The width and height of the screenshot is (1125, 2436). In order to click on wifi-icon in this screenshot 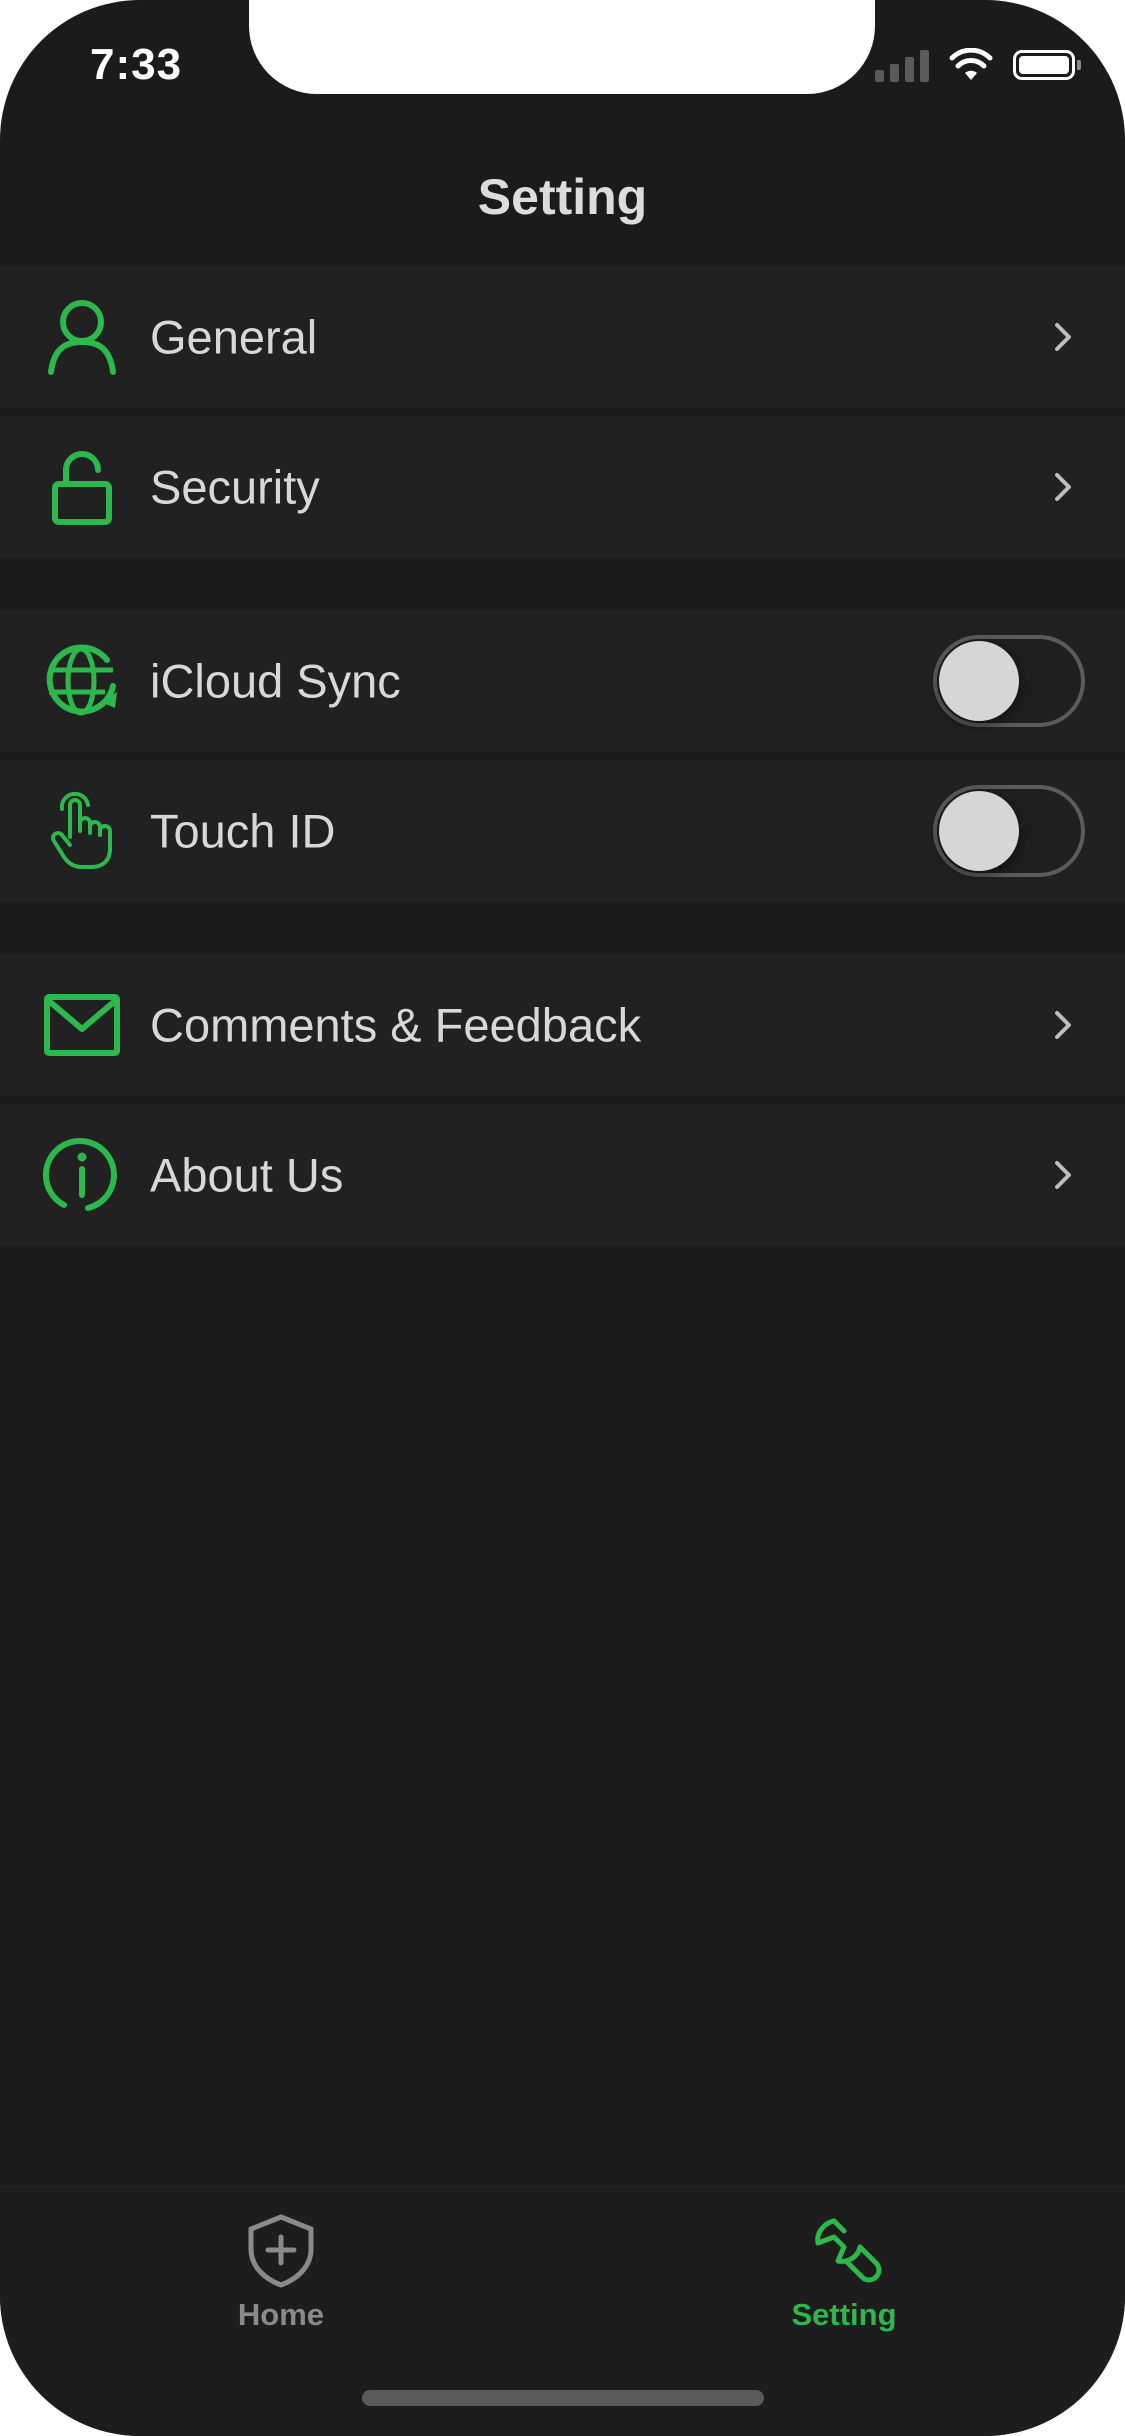, I will do `click(971, 64)`.